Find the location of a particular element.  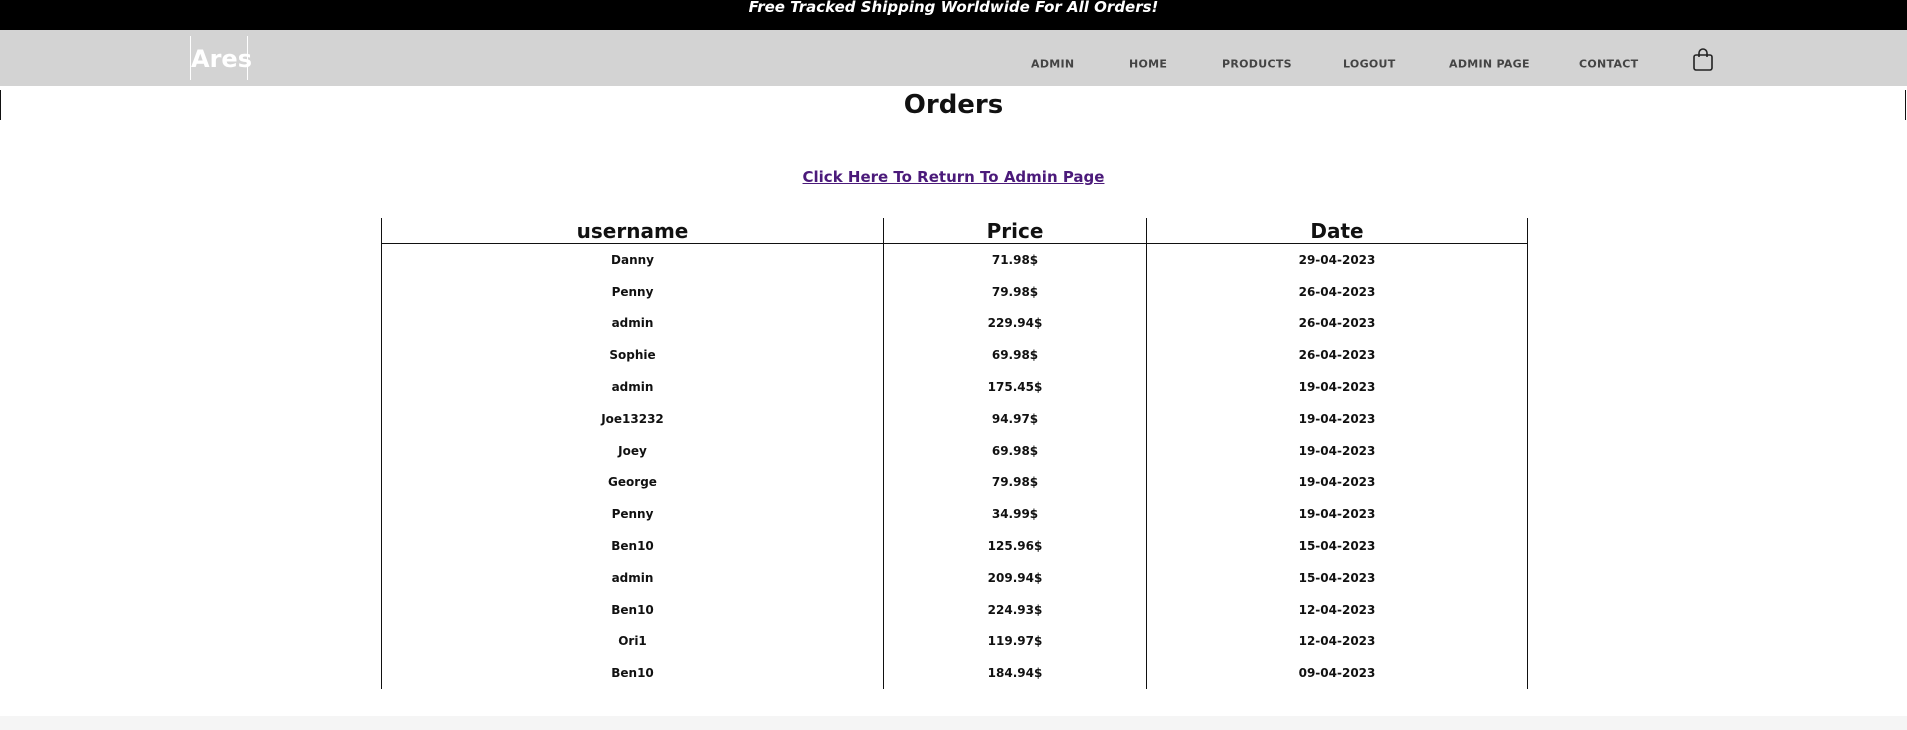

return-to-admin-link: Click Here To Return To Admin Page is located at coordinates (953, 177).